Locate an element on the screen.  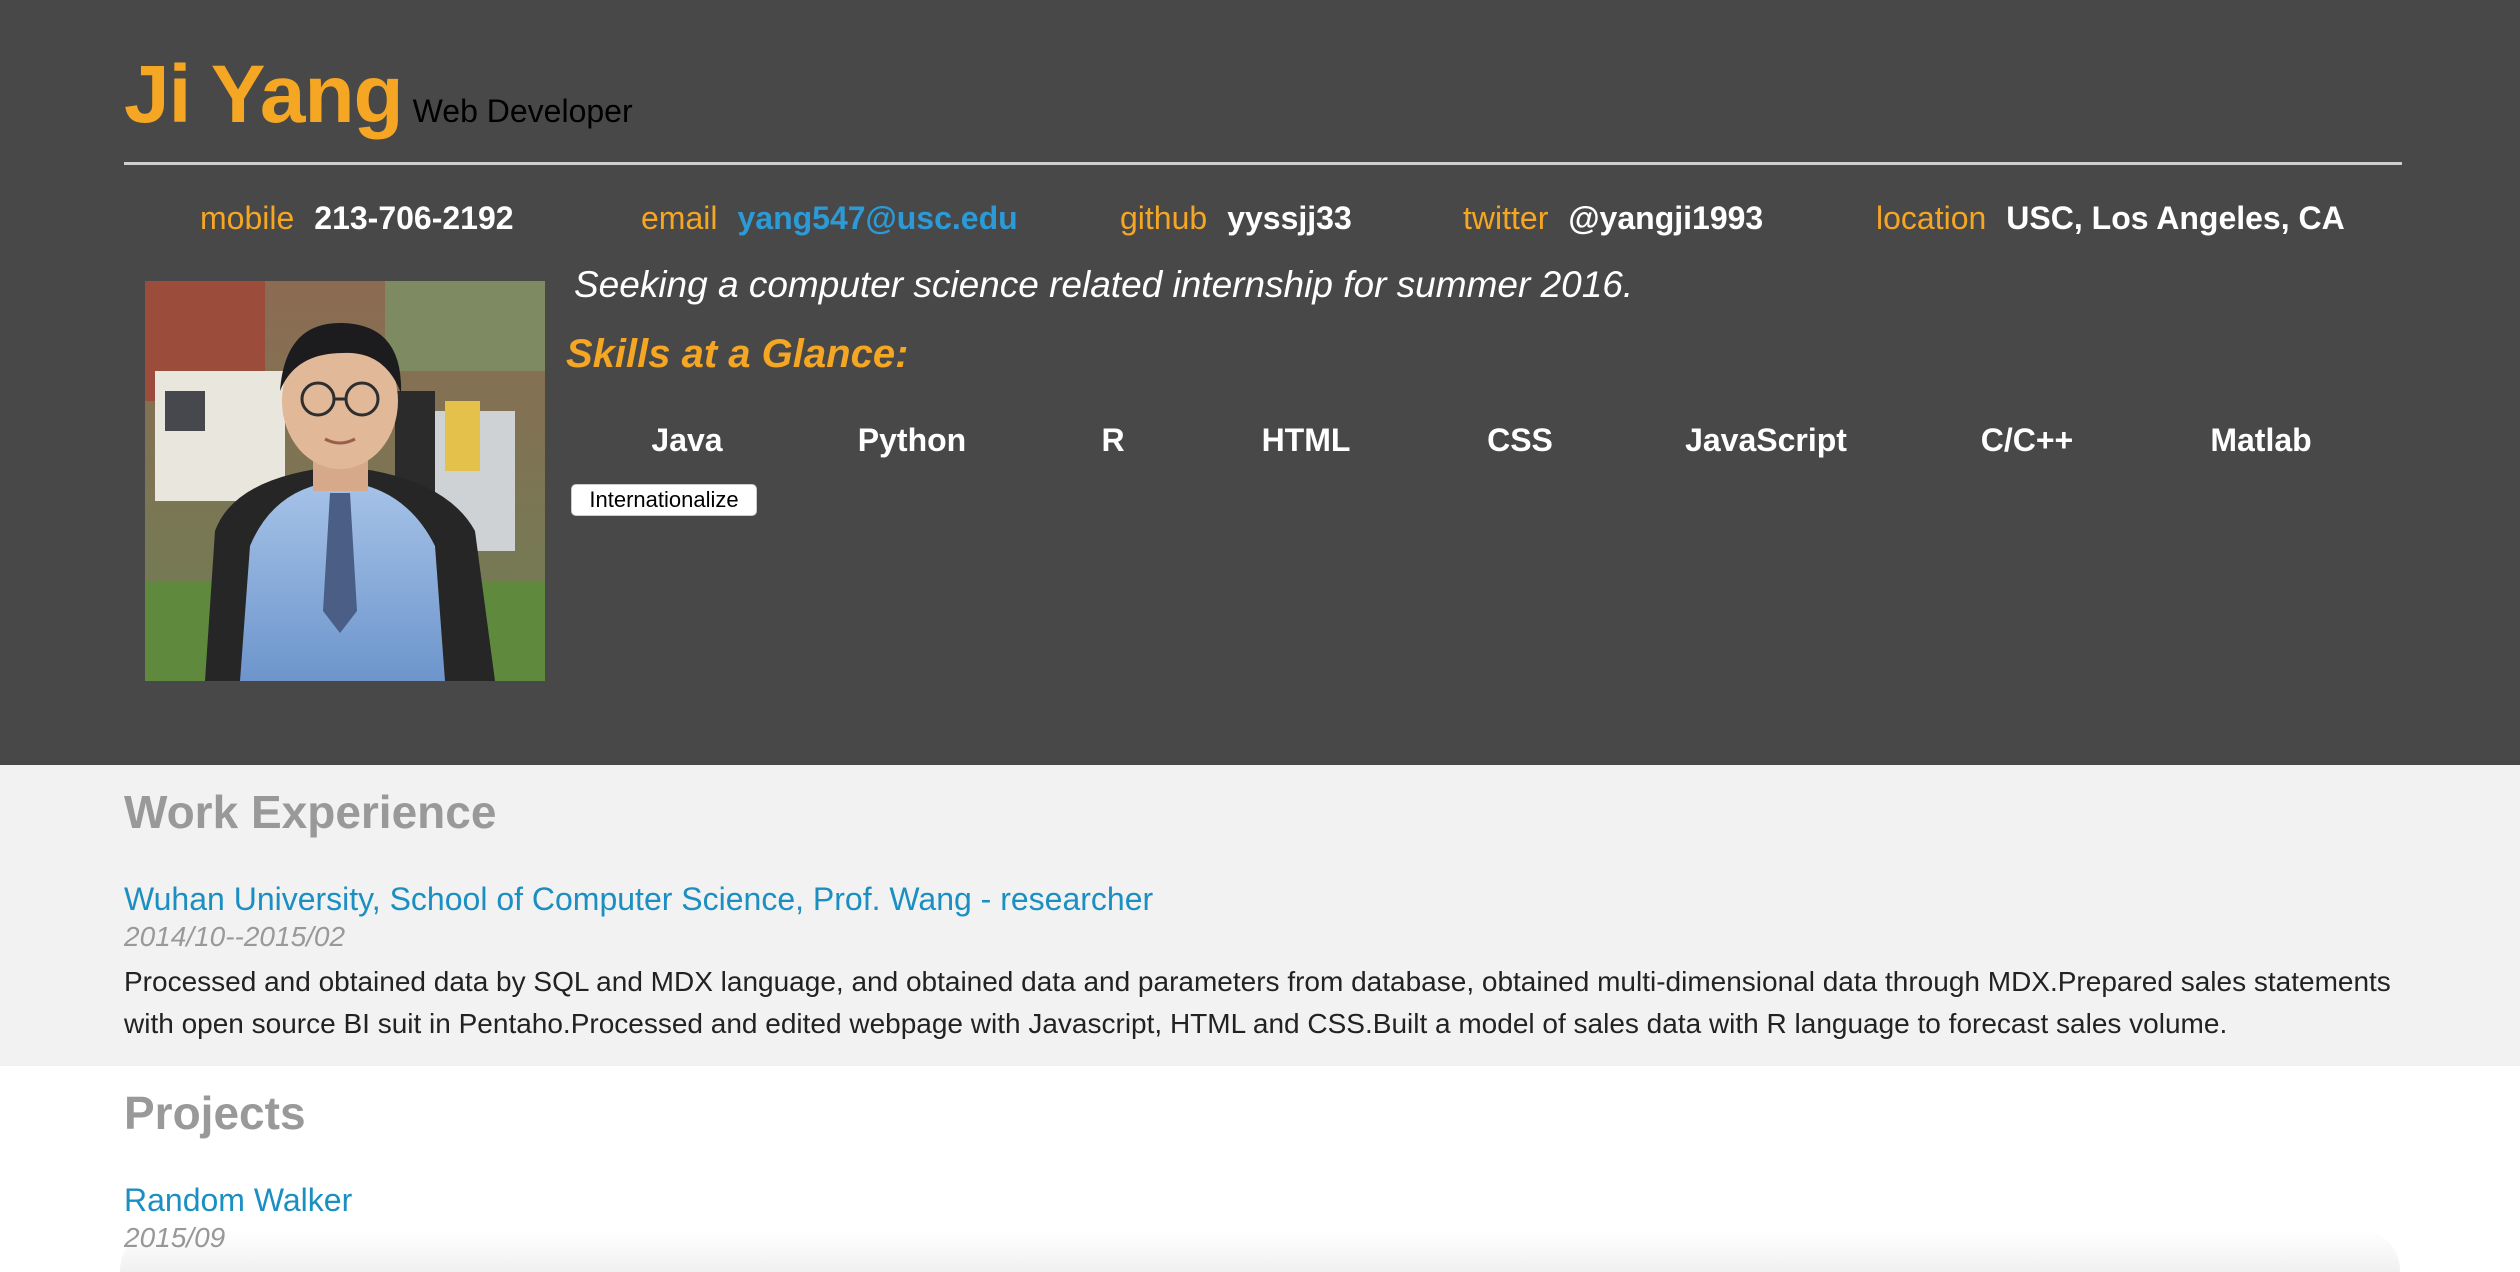
contact-github: github yyssjj33 is located at coordinates (1236, 218).